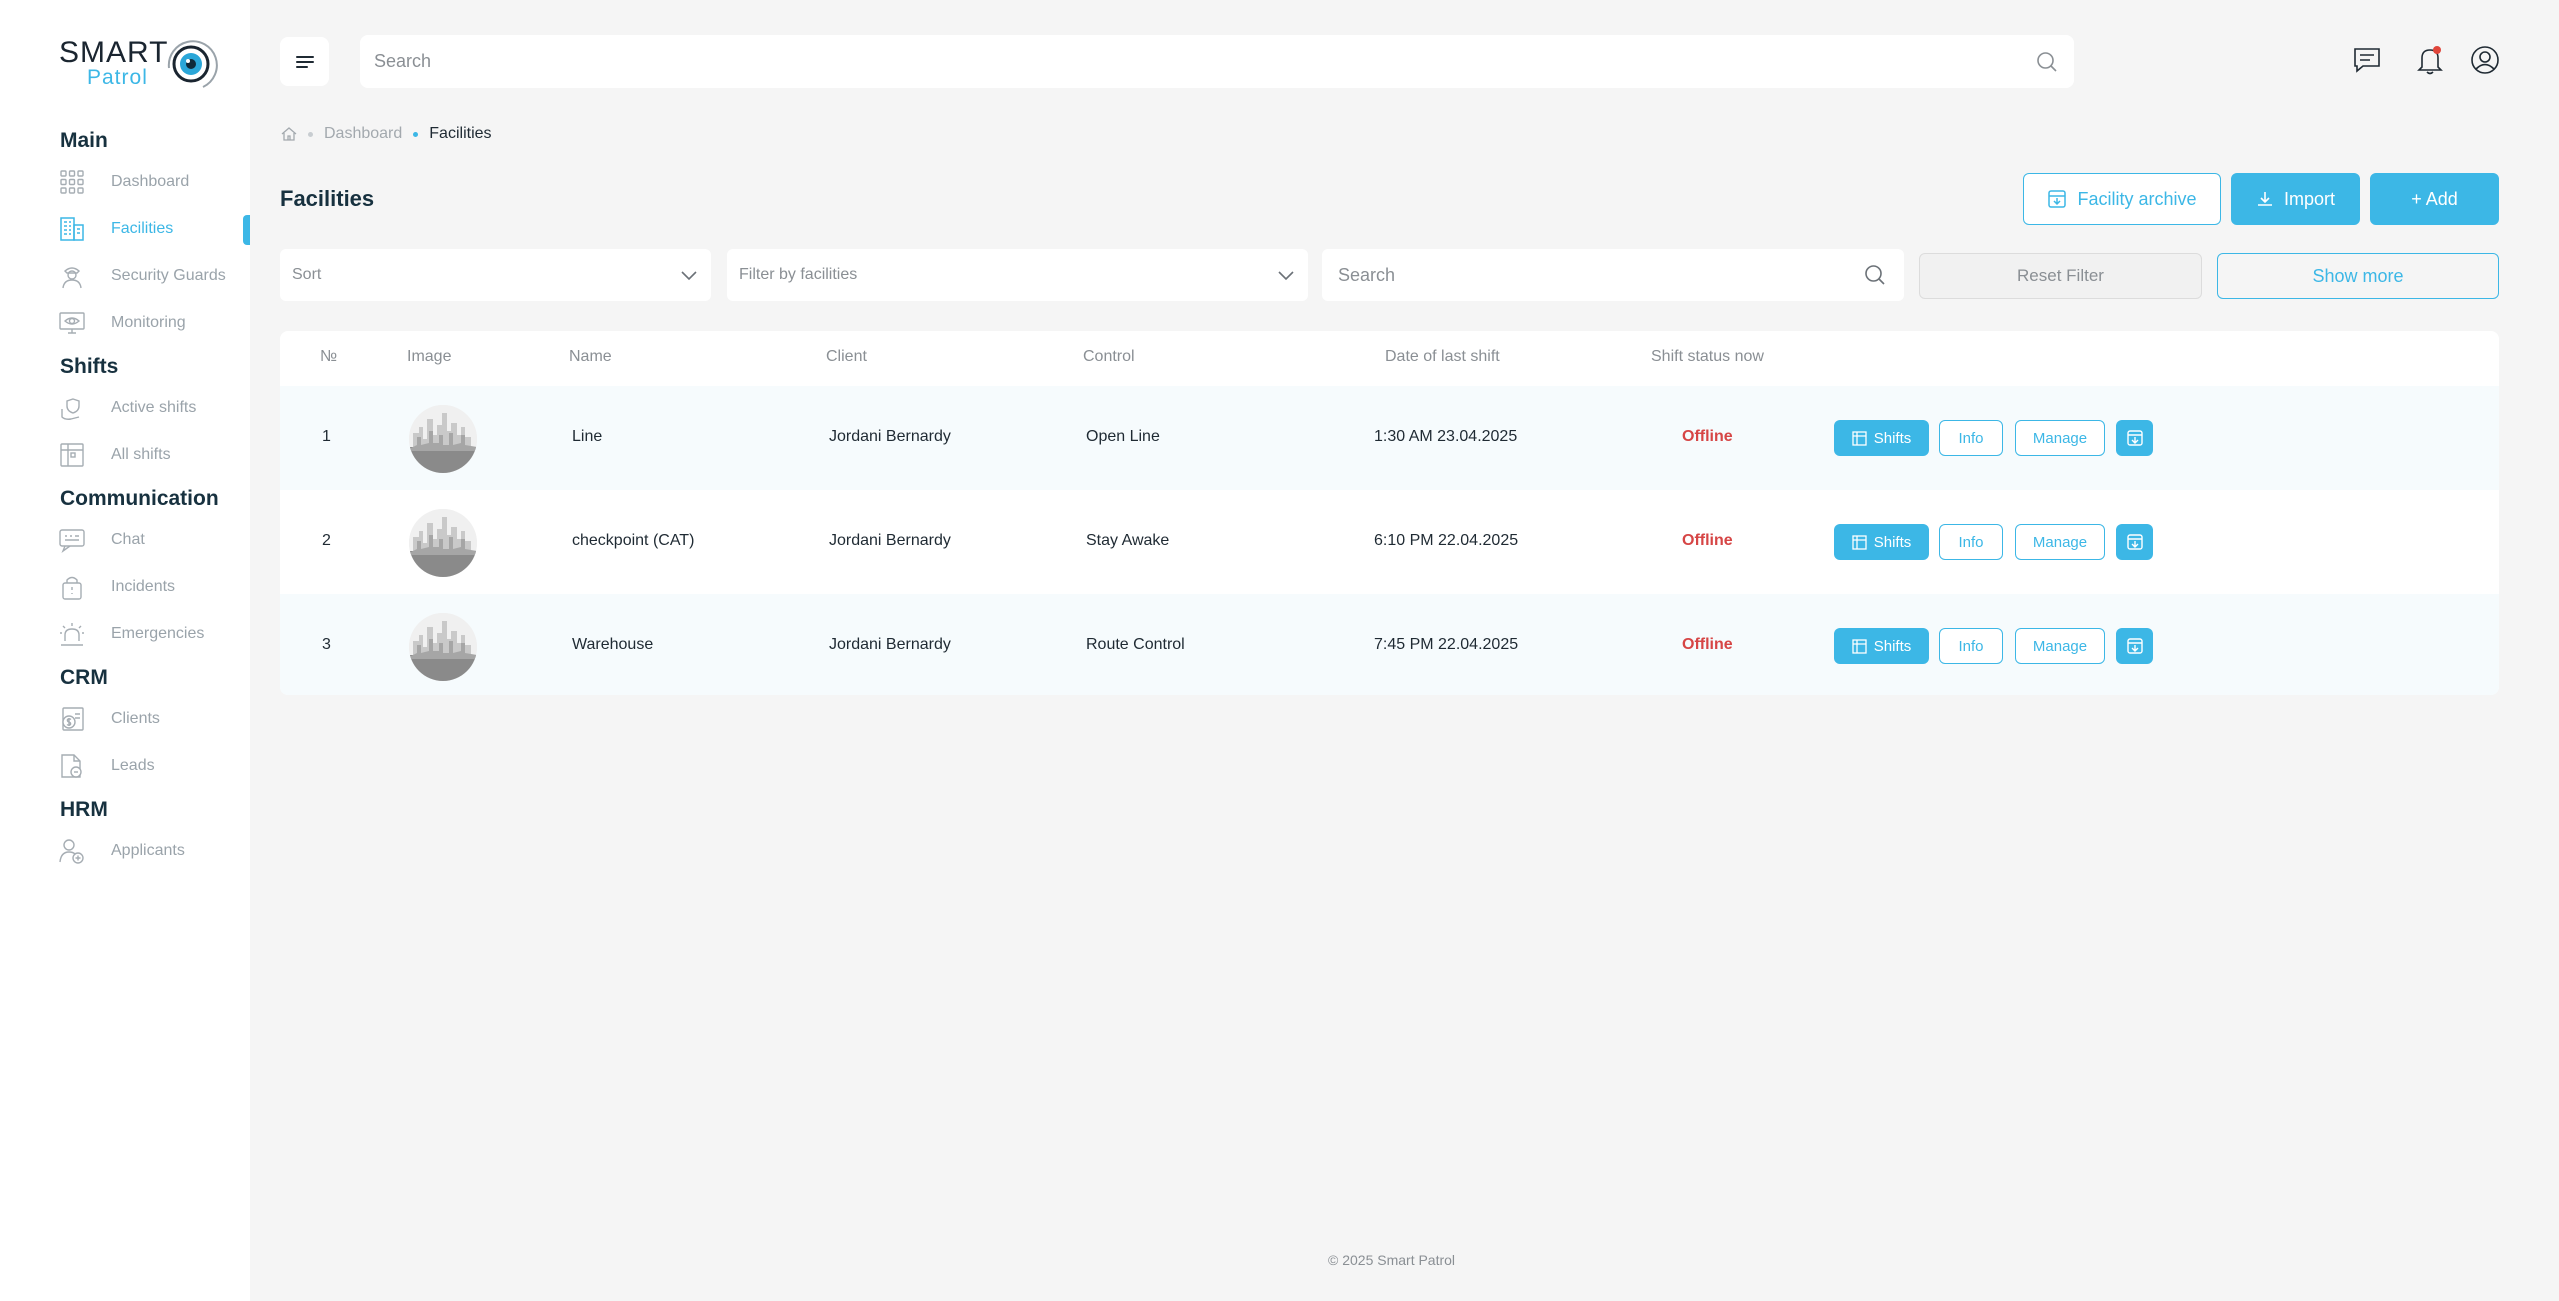 The image size is (2559, 1301). I want to click on menu-toggle-button, so click(304, 61).